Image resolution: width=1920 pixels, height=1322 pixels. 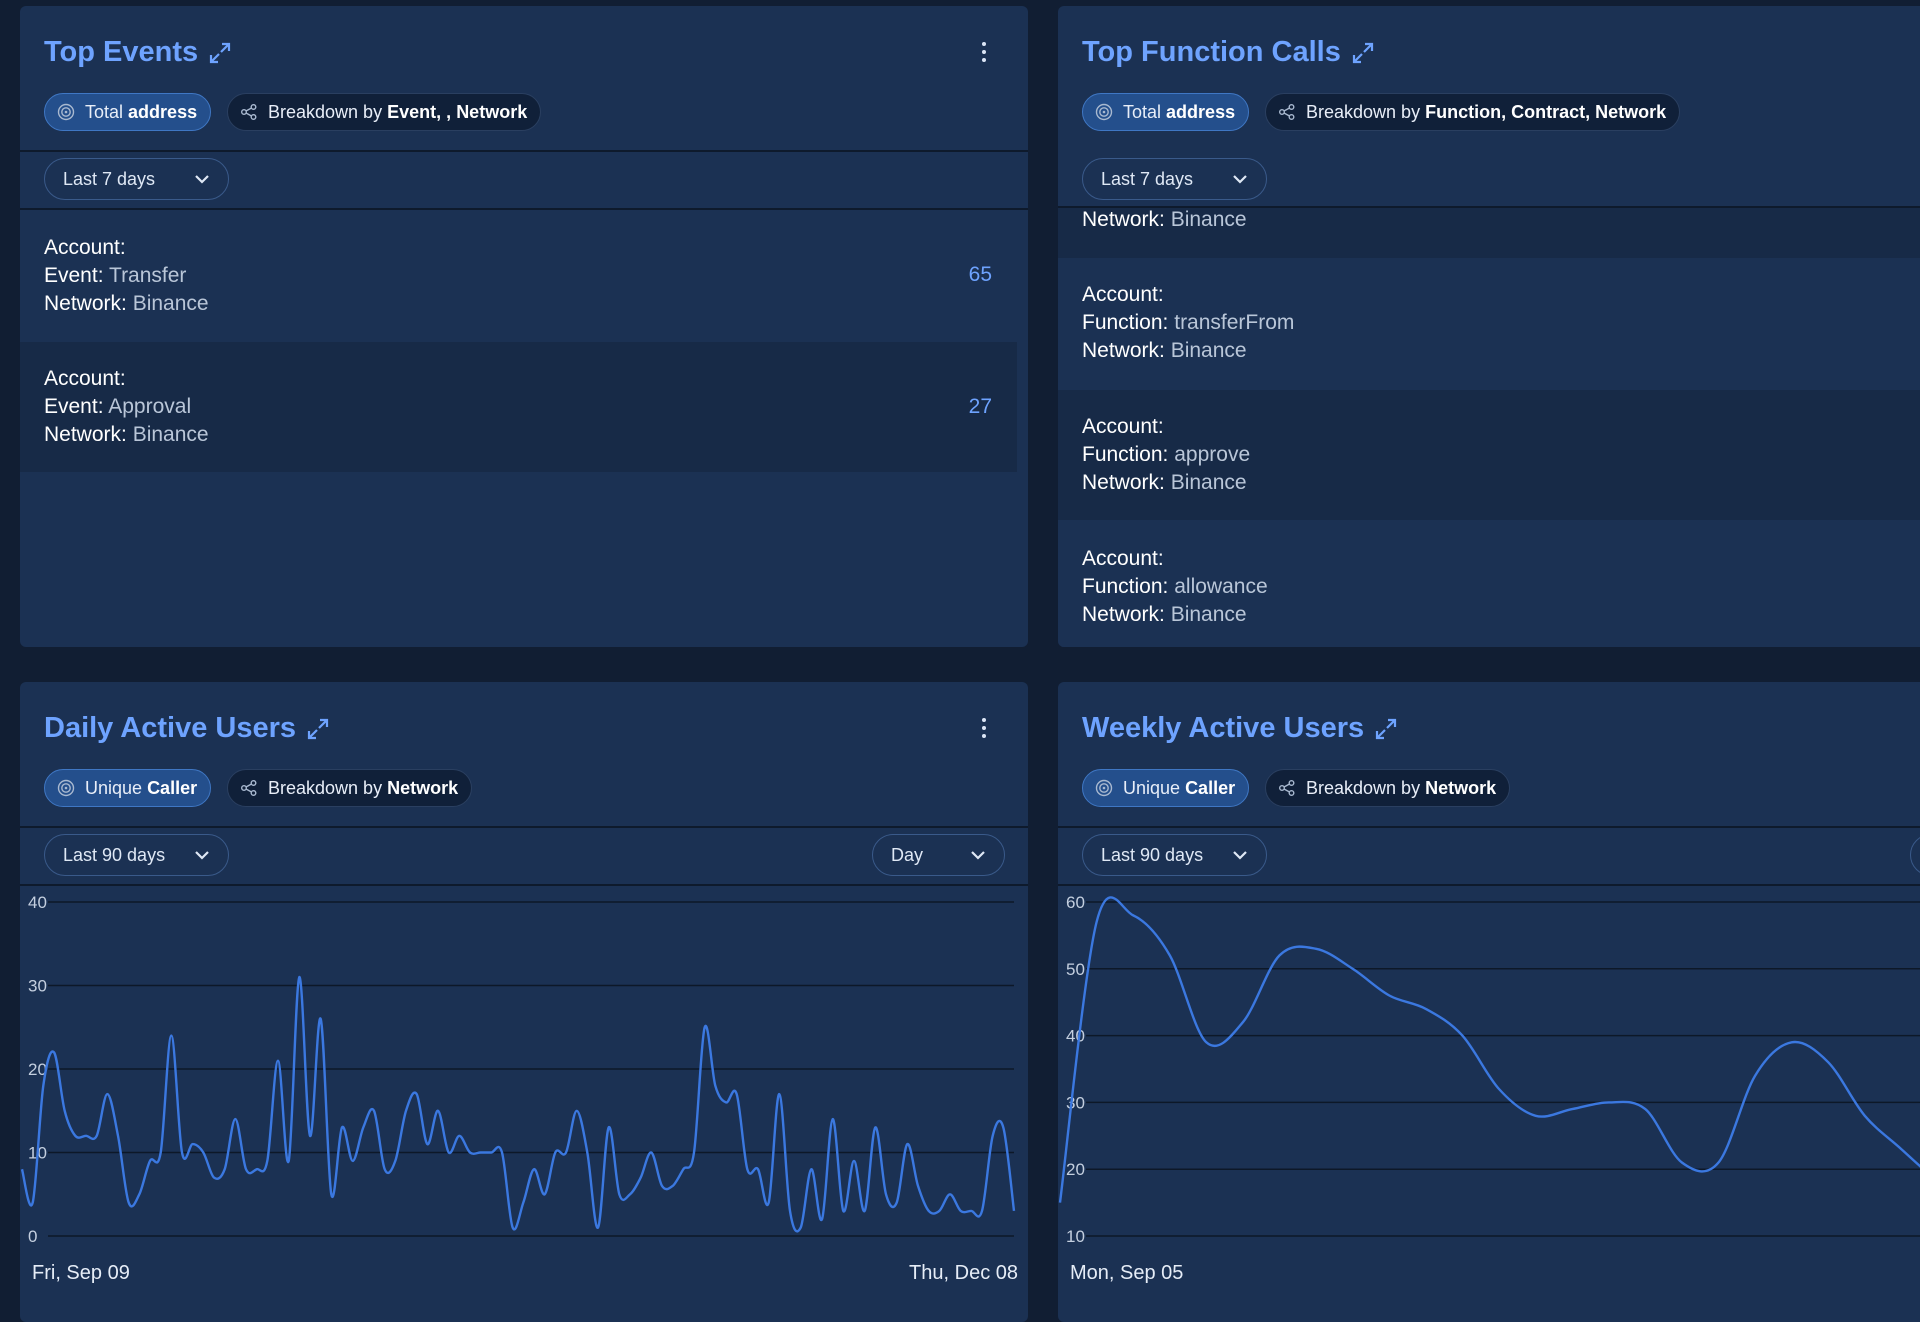 What do you see at coordinates (1489, 856) in the screenshot?
I see `filter-bar: Last 90 days` at bounding box center [1489, 856].